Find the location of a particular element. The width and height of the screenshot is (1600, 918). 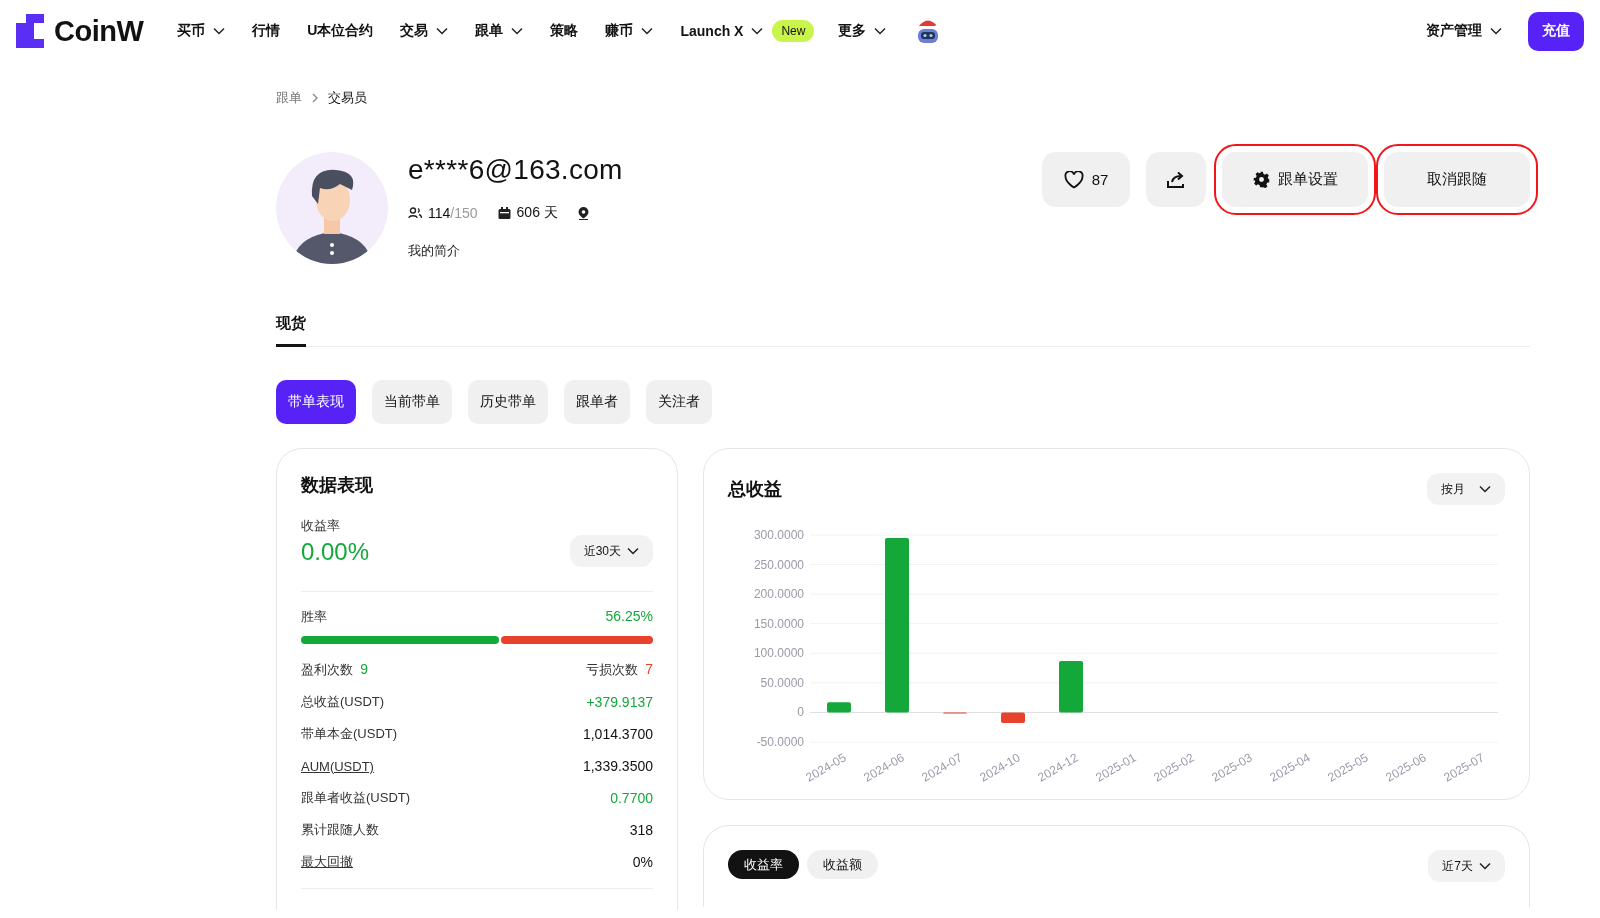

nav-item: 跟单 is located at coordinates (499, 31).